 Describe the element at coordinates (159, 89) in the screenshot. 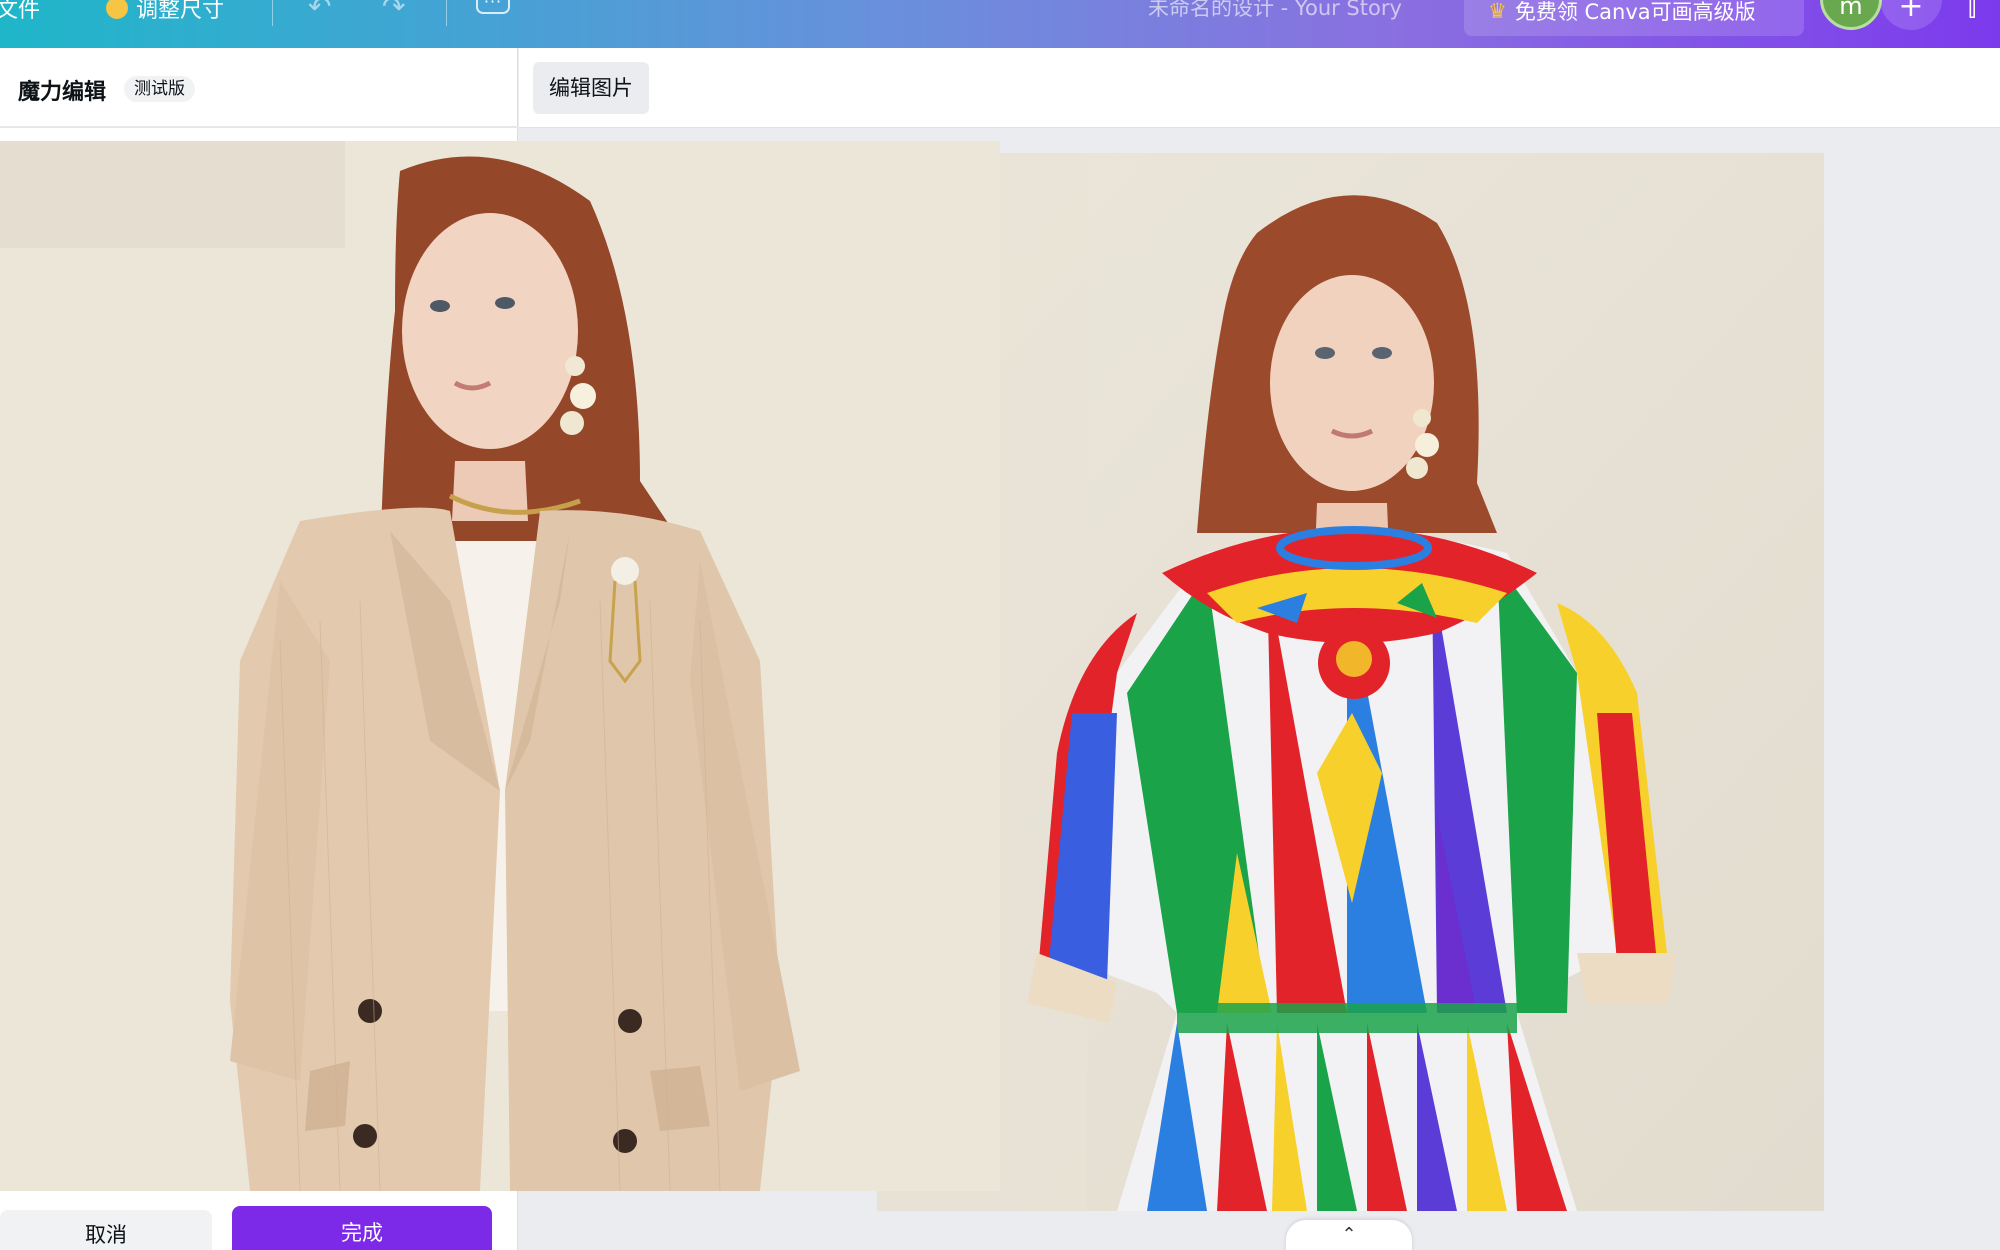

I see `beta-badge: 测试版` at that location.